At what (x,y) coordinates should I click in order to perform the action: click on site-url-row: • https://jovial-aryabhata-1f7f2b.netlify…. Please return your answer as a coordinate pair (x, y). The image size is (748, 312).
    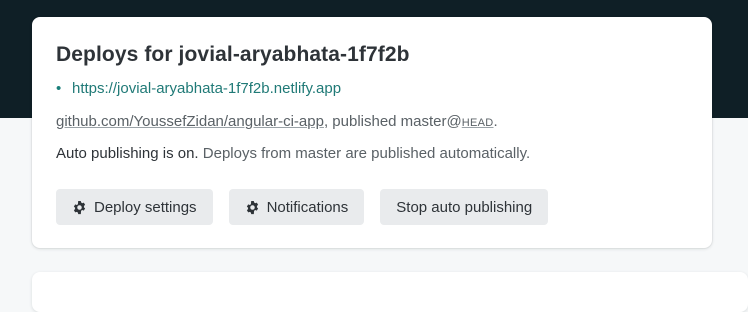
    Looking at the image, I should click on (198, 88).